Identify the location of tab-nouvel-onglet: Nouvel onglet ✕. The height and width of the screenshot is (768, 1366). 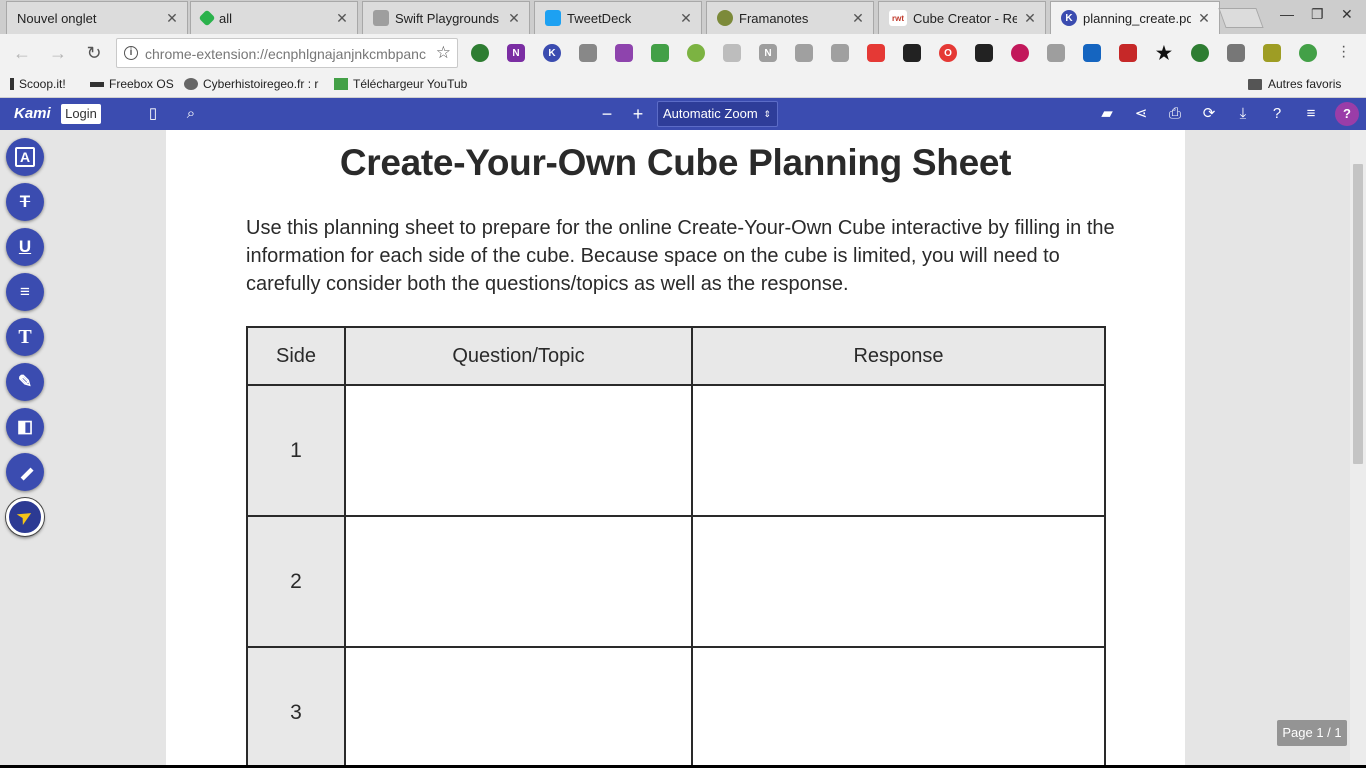
(97, 17).